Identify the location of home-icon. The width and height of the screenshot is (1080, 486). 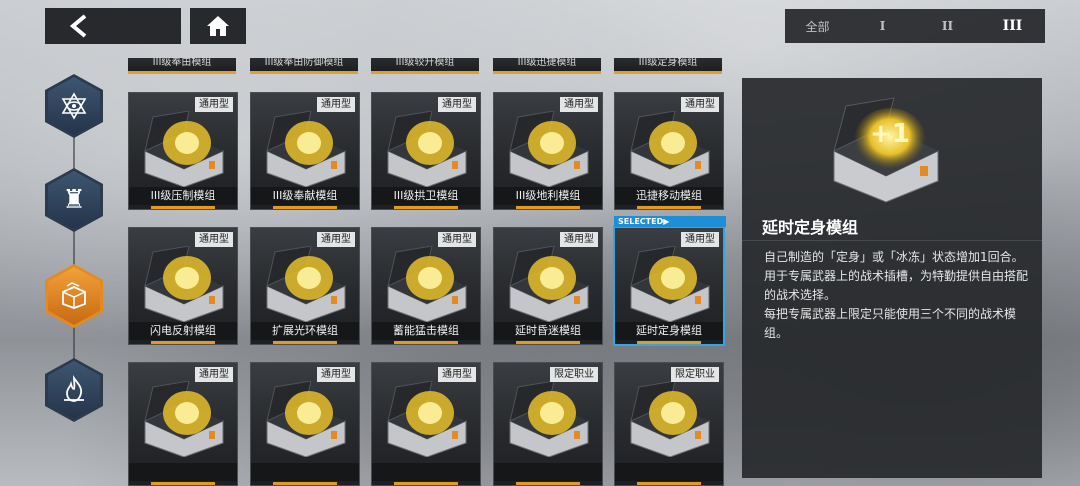
(218, 26).